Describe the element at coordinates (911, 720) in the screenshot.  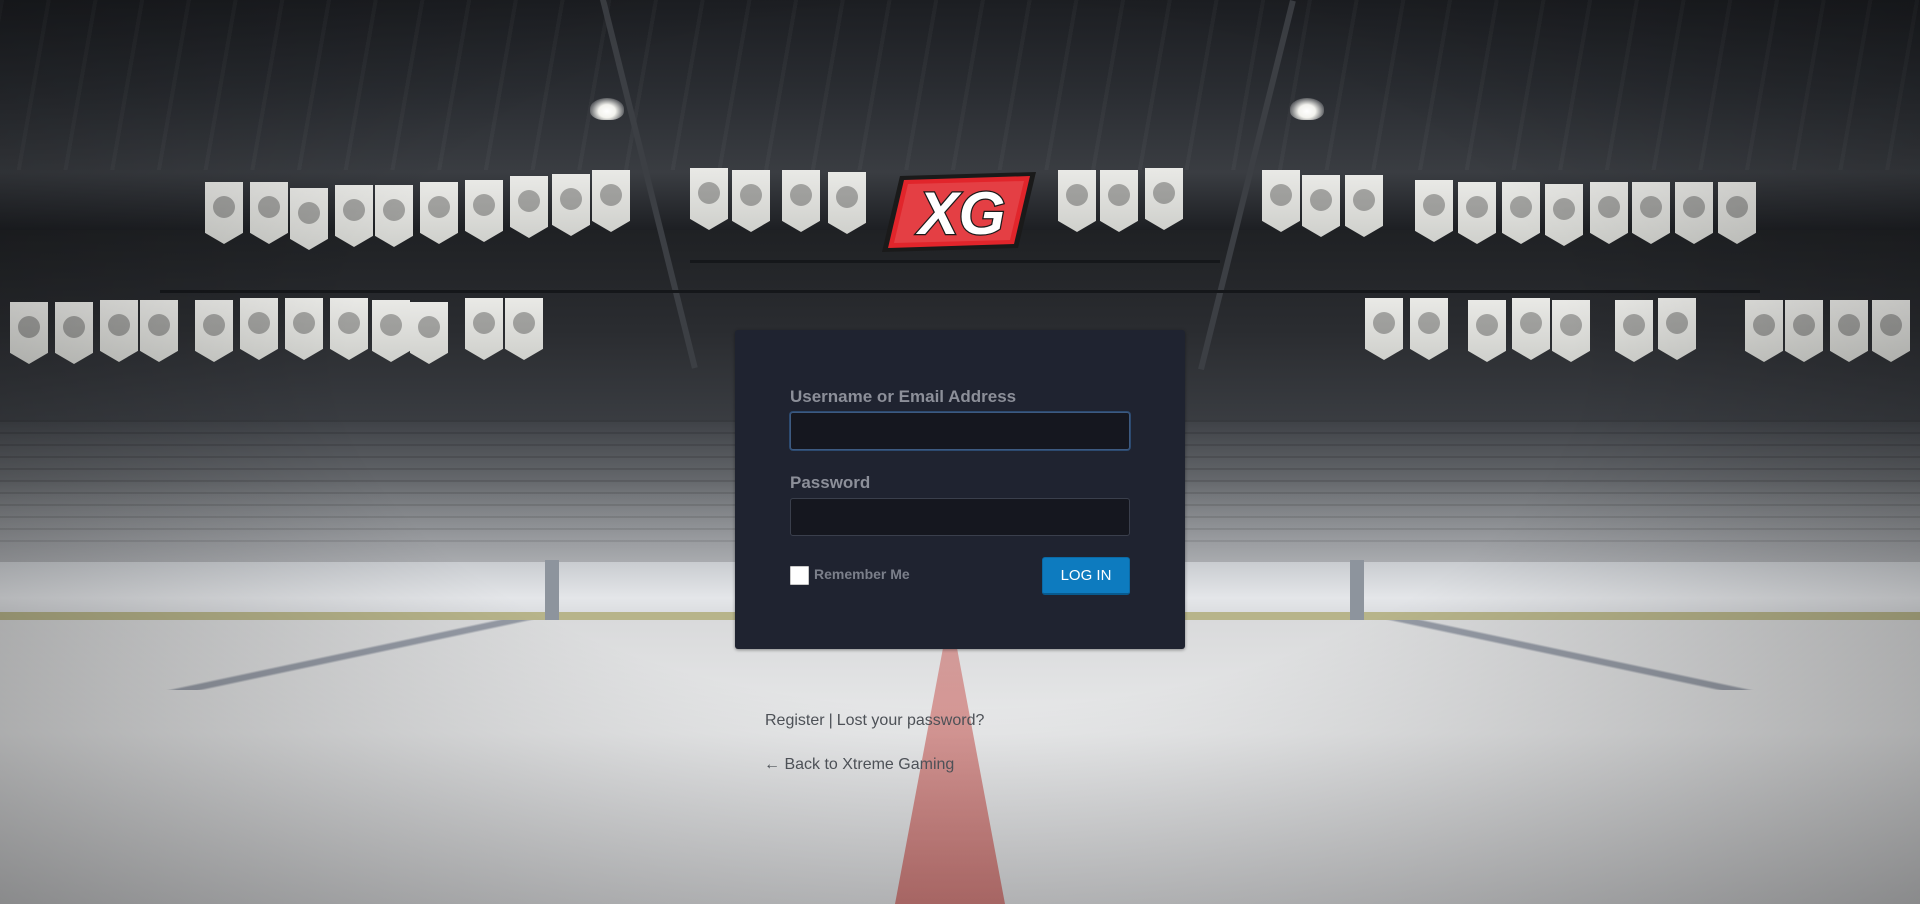
I see `lost-password-link: Lost your password?` at that location.